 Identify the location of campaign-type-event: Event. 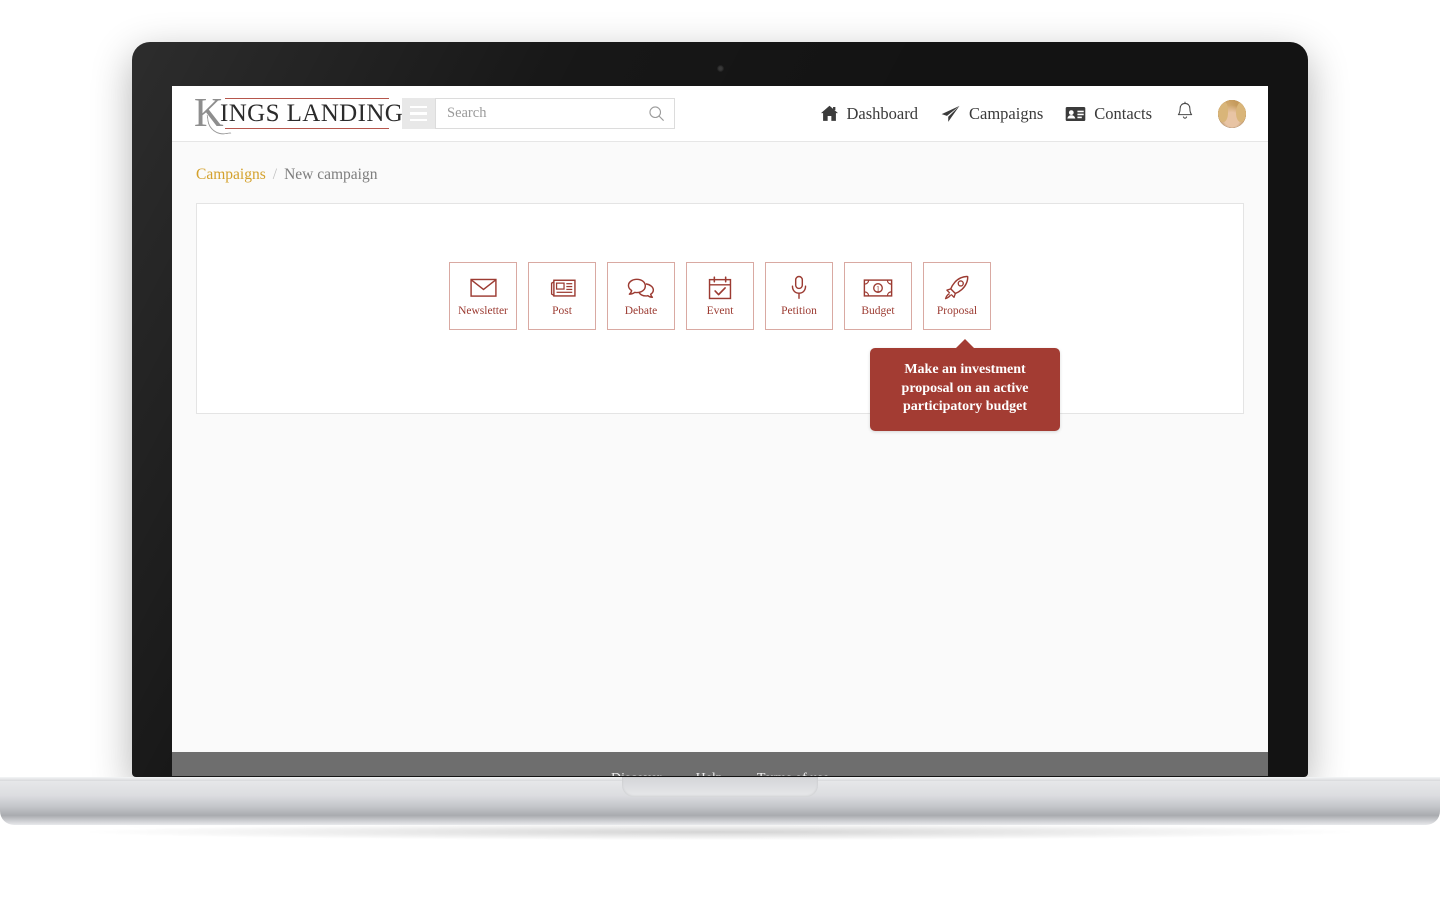
(720, 296).